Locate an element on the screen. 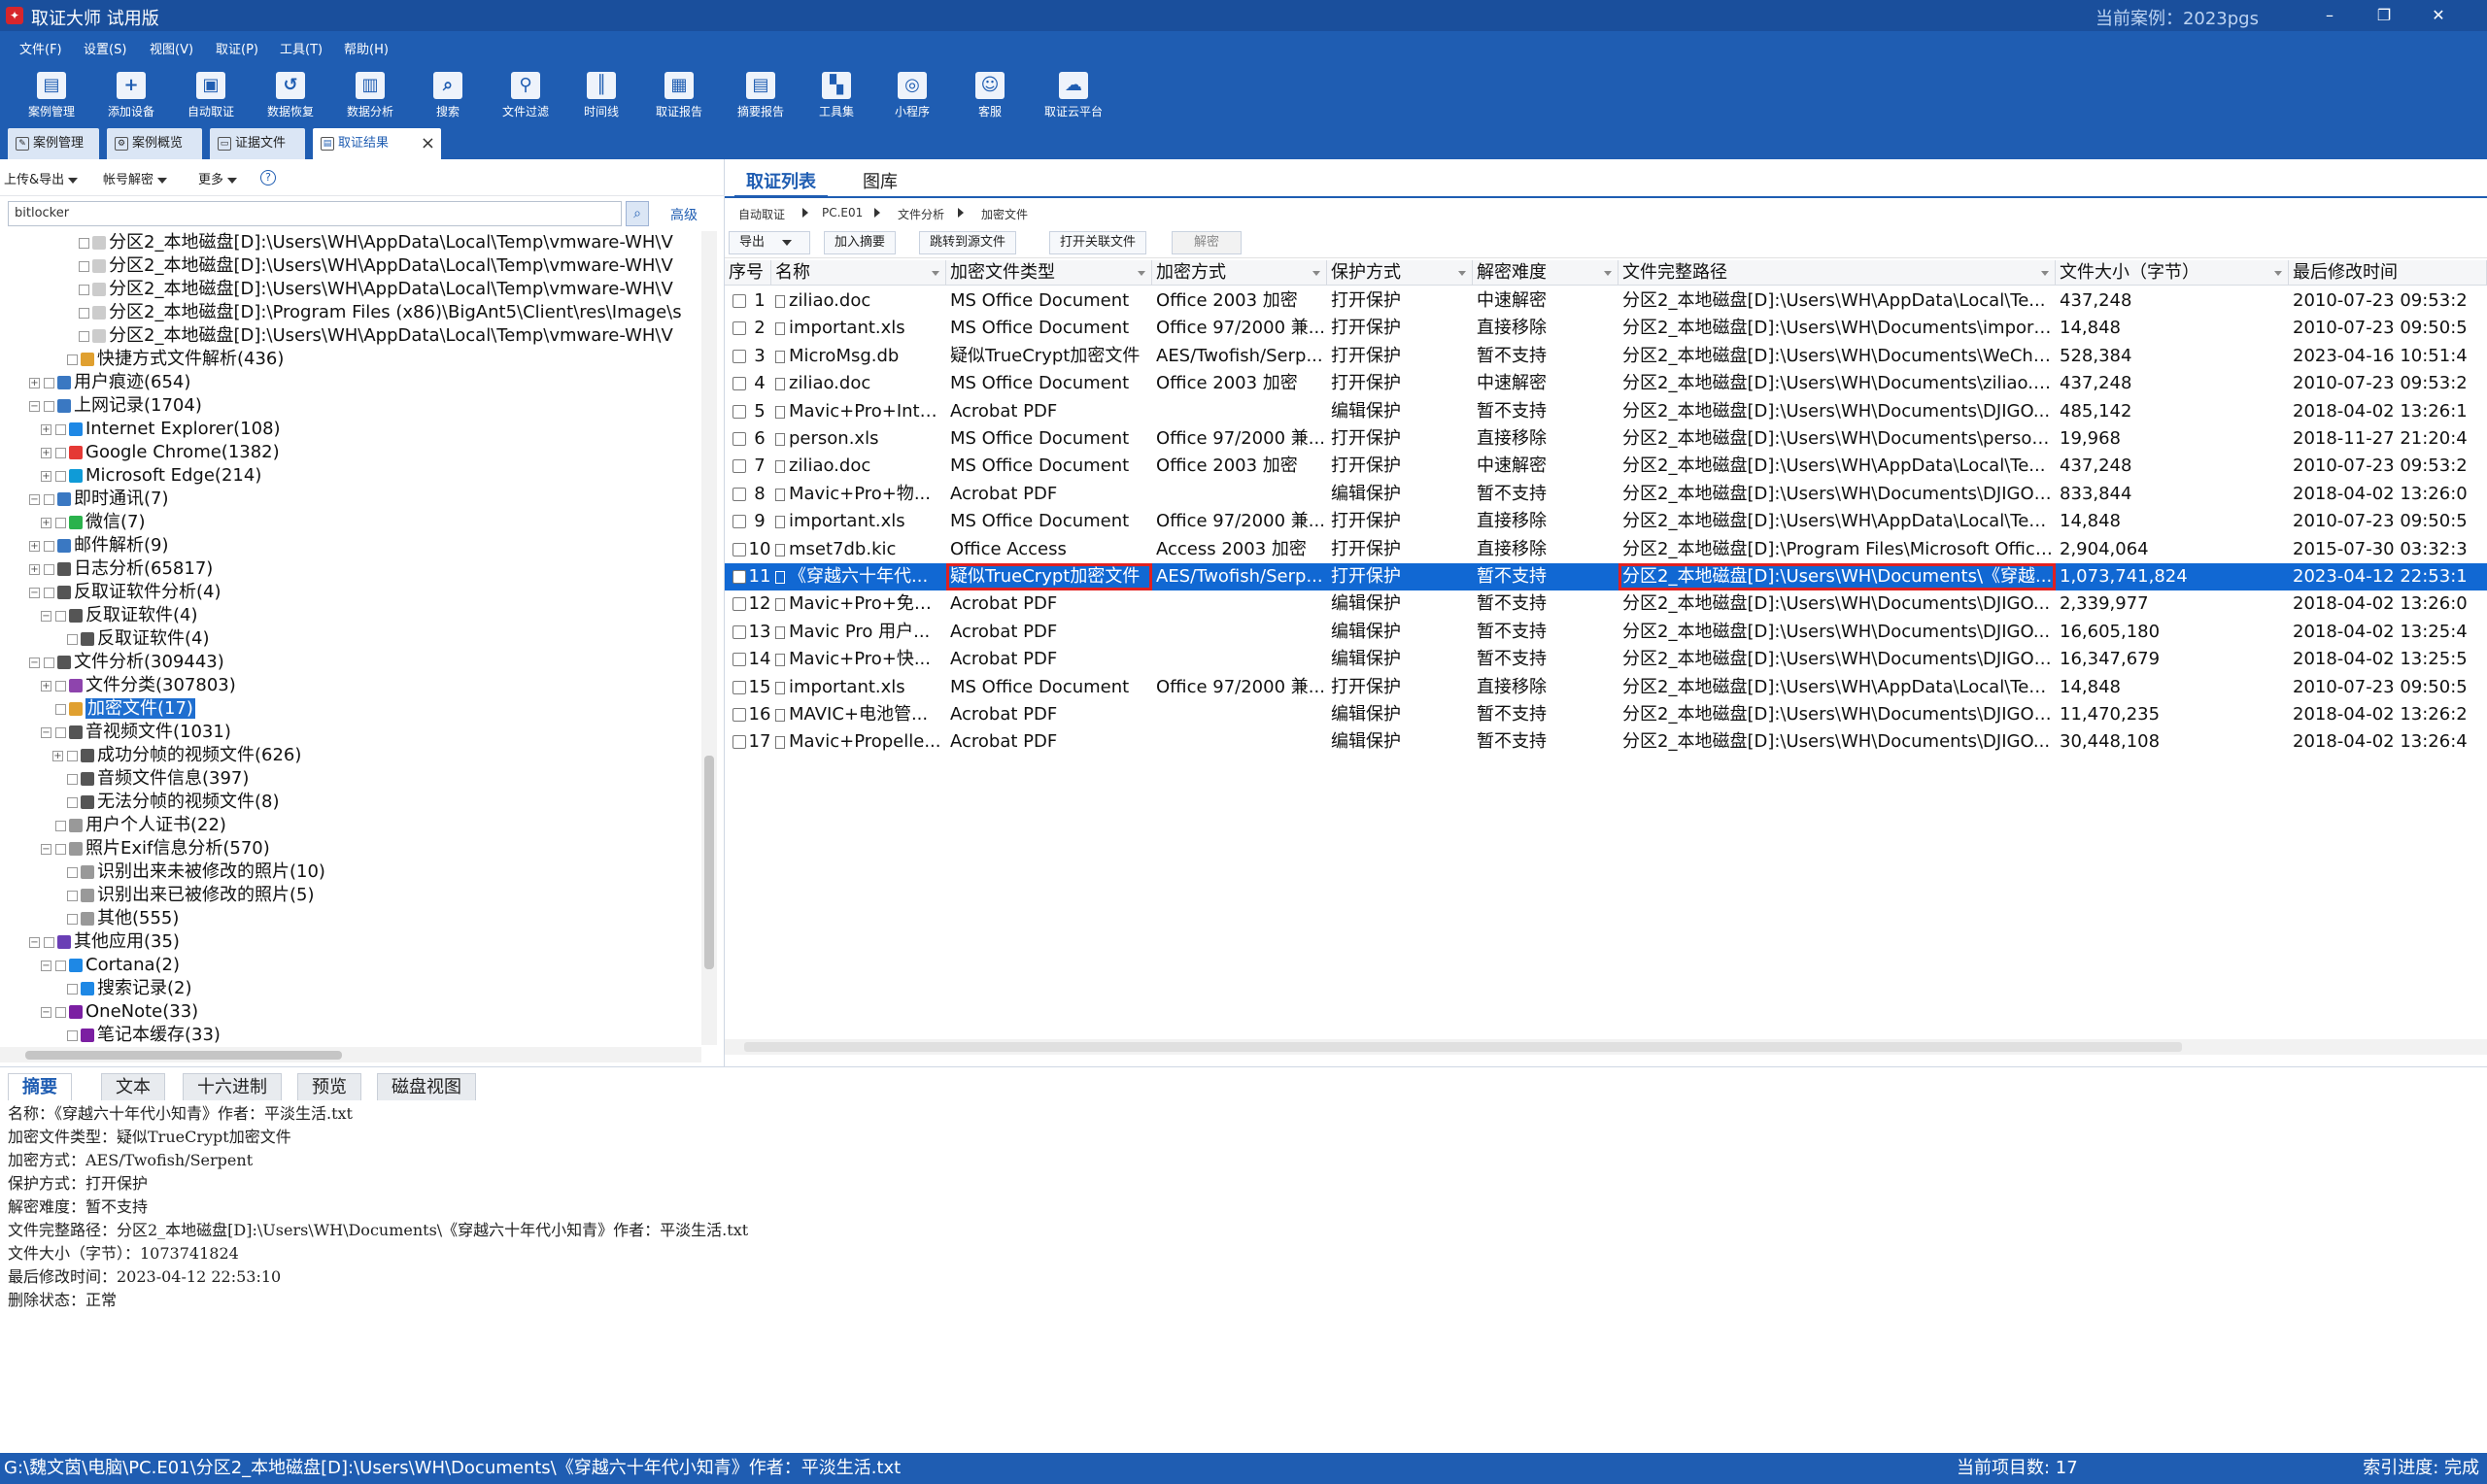 Image resolution: width=2487 pixels, height=1484 pixels. tree-node: − 反取证软件(4) is located at coordinates (119, 615).